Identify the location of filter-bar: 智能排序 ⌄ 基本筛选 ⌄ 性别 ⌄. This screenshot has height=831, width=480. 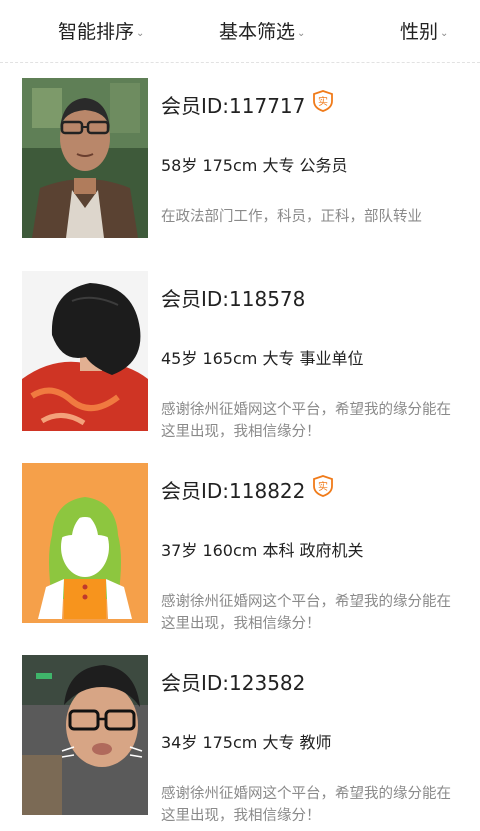
(240, 31).